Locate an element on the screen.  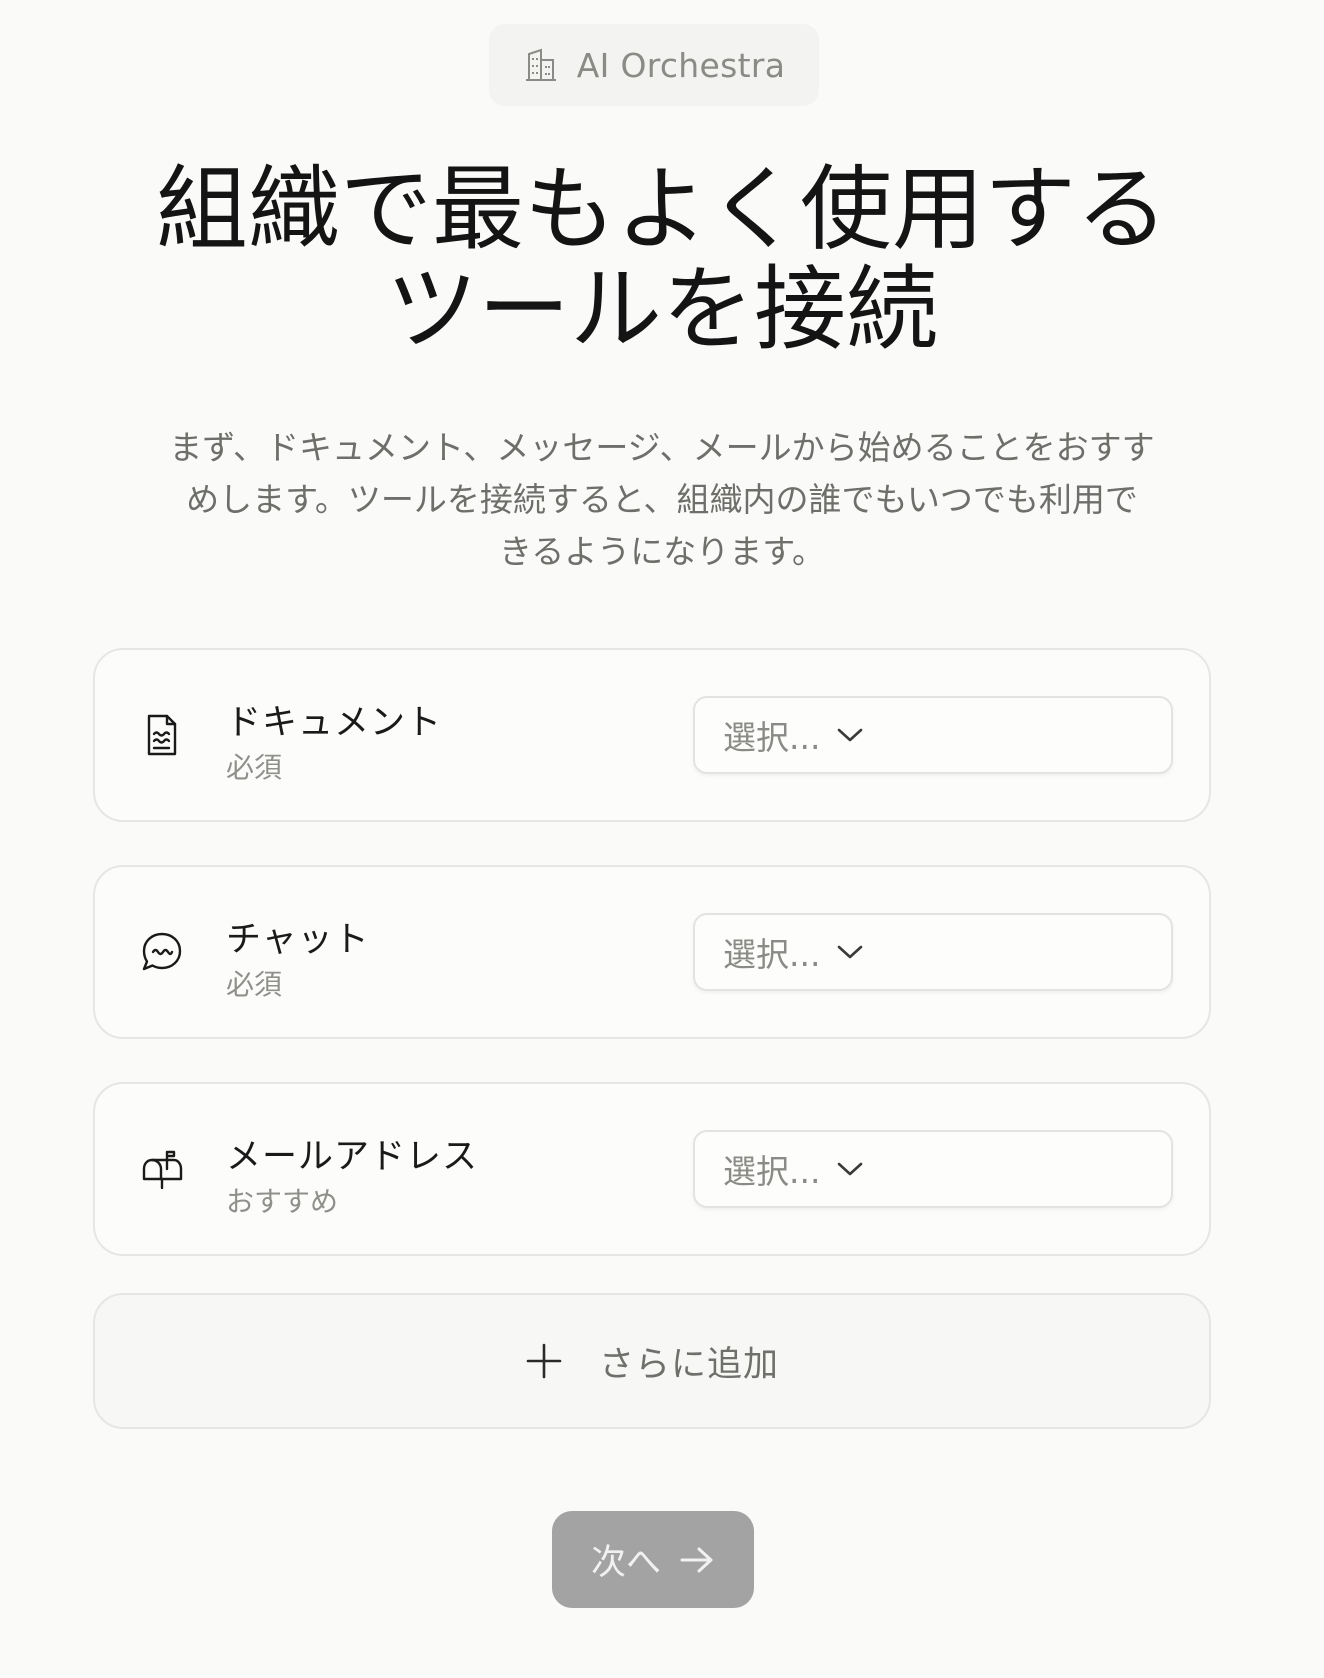
page-title: 組織で最もよく使用する ツールを接続 is located at coordinates (662, 260).